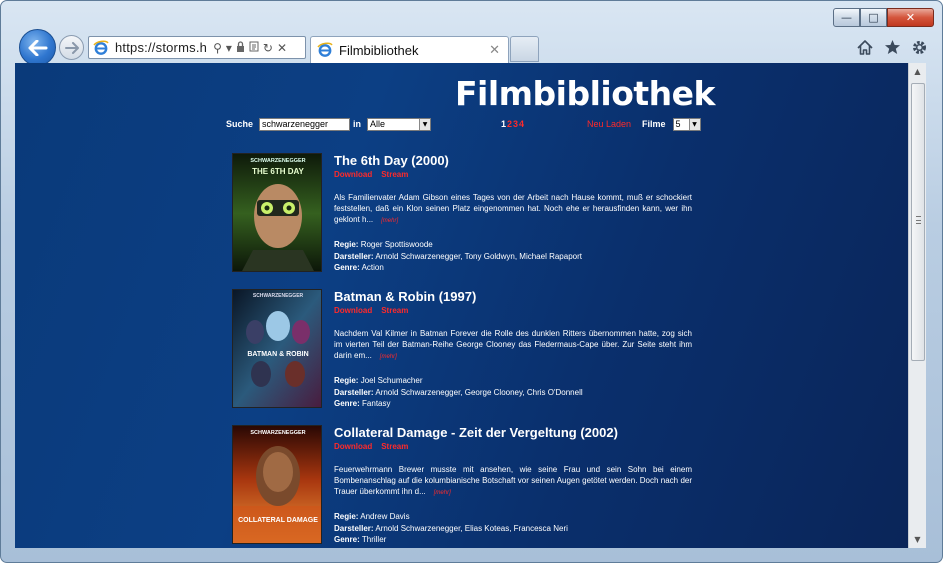 This screenshot has width=943, height=563. What do you see at coordinates (278, 520) in the screenshot?
I see `poster-title-text: COLLATERAL DAMAGE` at bounding box center [278, 520].